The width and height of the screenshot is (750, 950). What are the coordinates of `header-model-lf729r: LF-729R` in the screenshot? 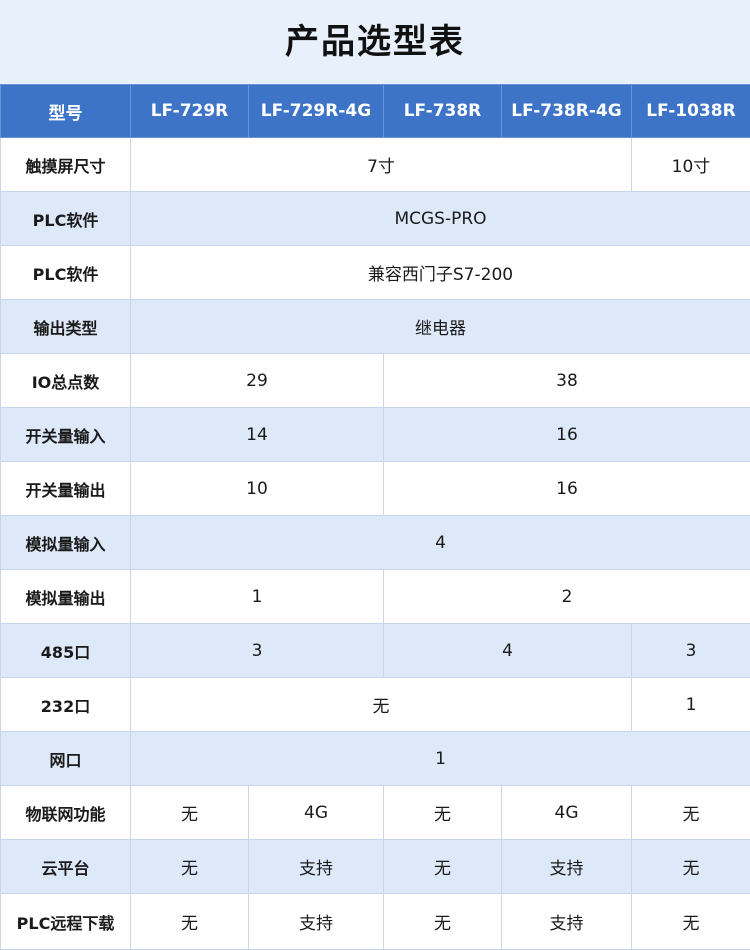 It's located at (190, 111).